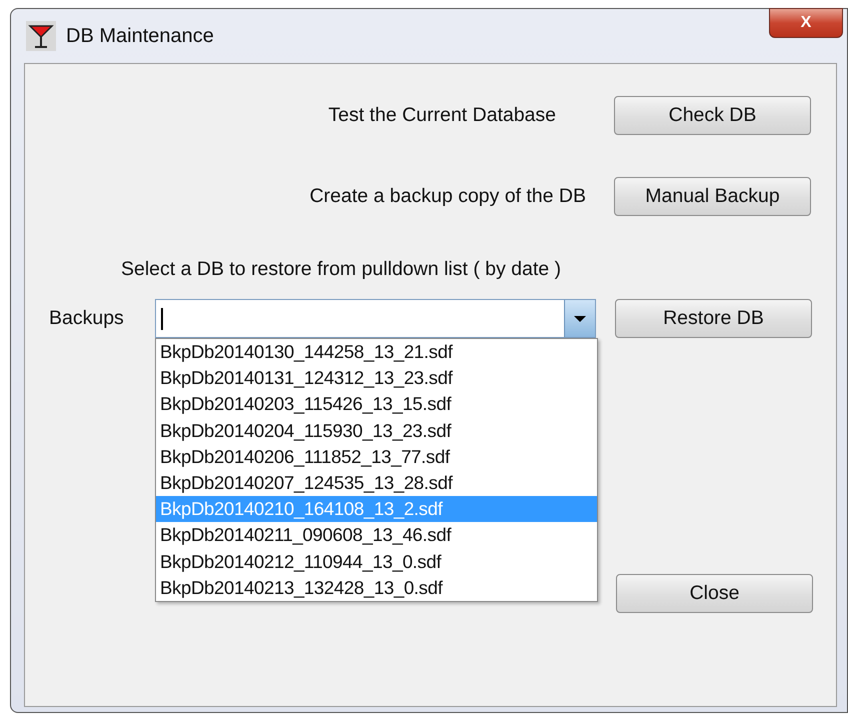 The width and height of the screenshot is (848, 721). Describe the element at coordinates (87, 318) in the screenshot. I see `field-label: Backups` at that location.